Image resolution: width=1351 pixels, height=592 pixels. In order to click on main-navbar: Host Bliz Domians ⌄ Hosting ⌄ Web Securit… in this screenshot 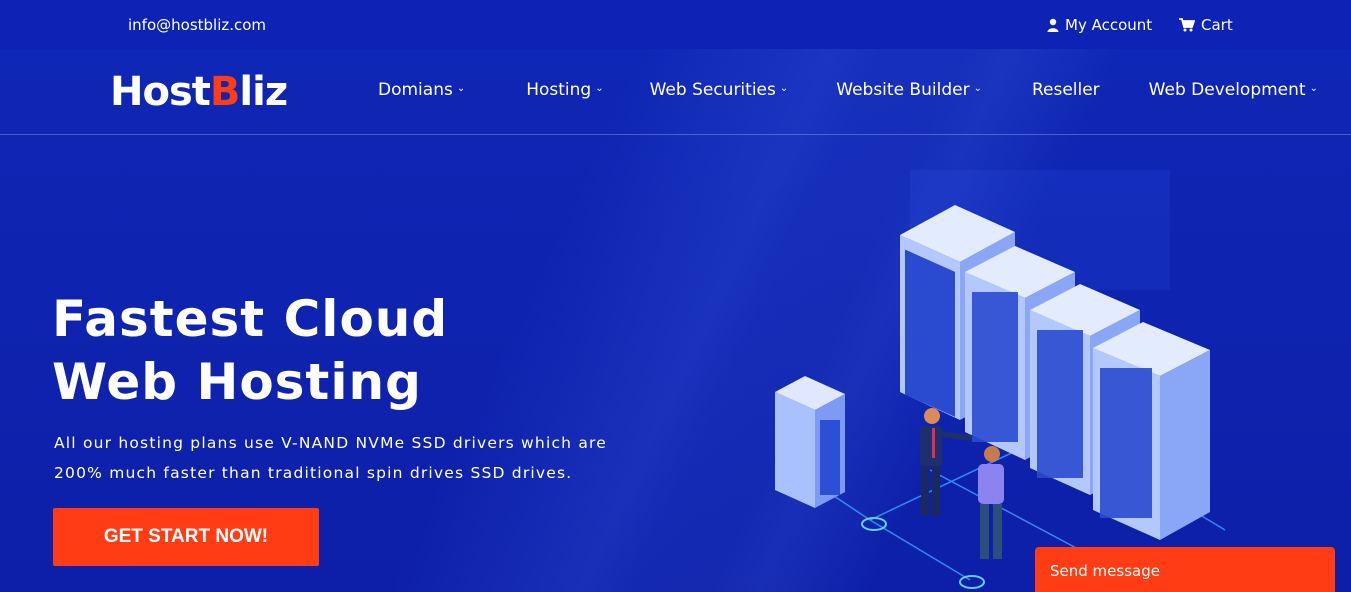, I will do `click(675, 92)`.